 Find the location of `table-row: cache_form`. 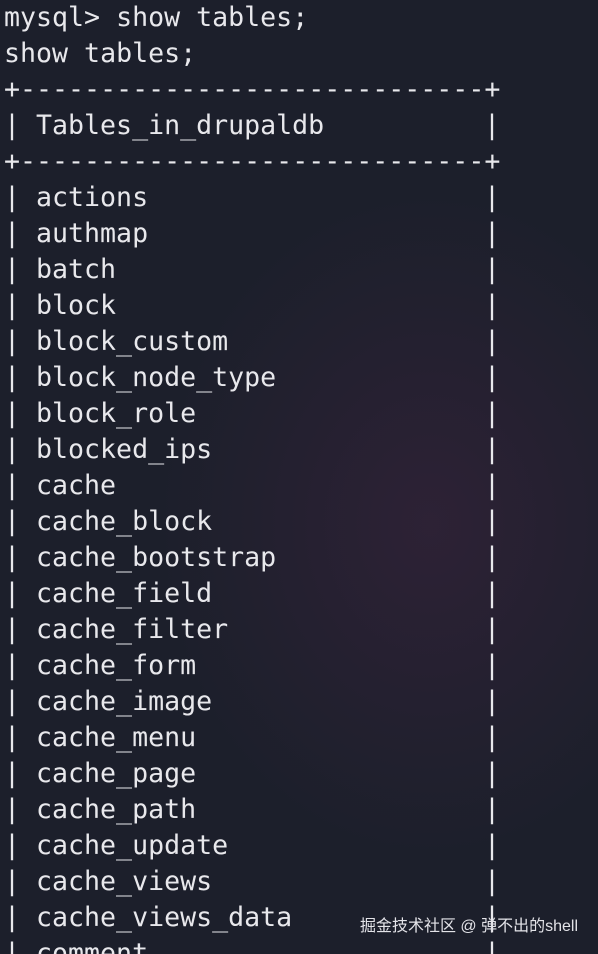

table-row: cache_form is located at coordinates (116, 665).